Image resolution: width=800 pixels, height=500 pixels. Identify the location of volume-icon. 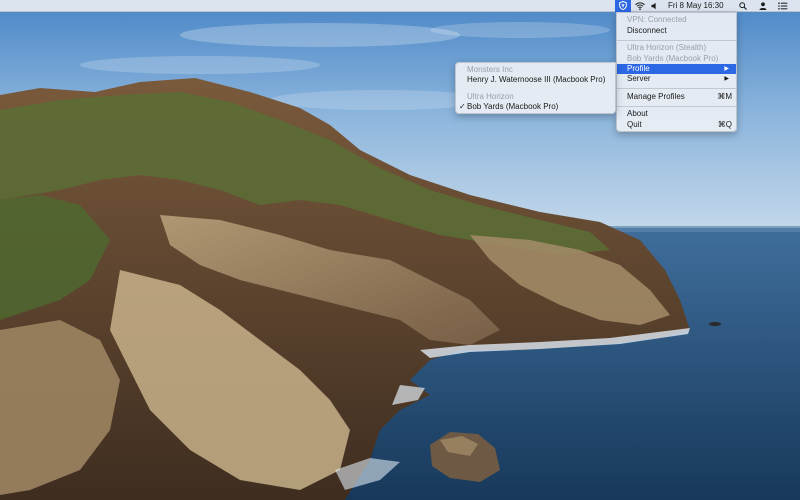
(654, 6).